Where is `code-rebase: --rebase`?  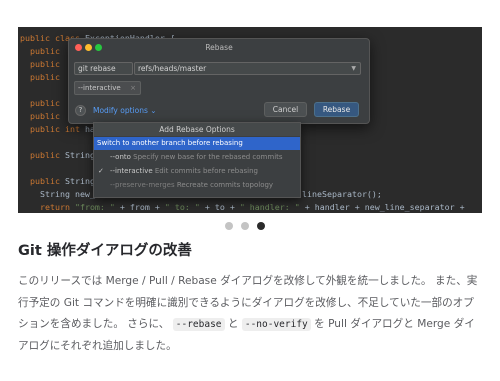
code-rebase: --rebase is located at coordinates (198, 324).